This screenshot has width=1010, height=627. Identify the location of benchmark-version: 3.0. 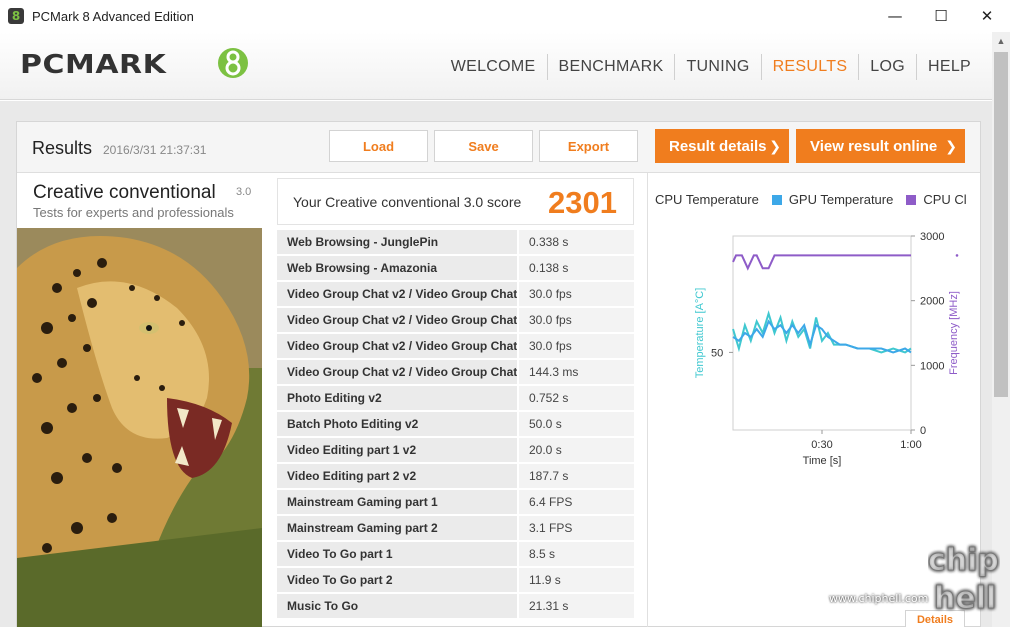
(244, 192).